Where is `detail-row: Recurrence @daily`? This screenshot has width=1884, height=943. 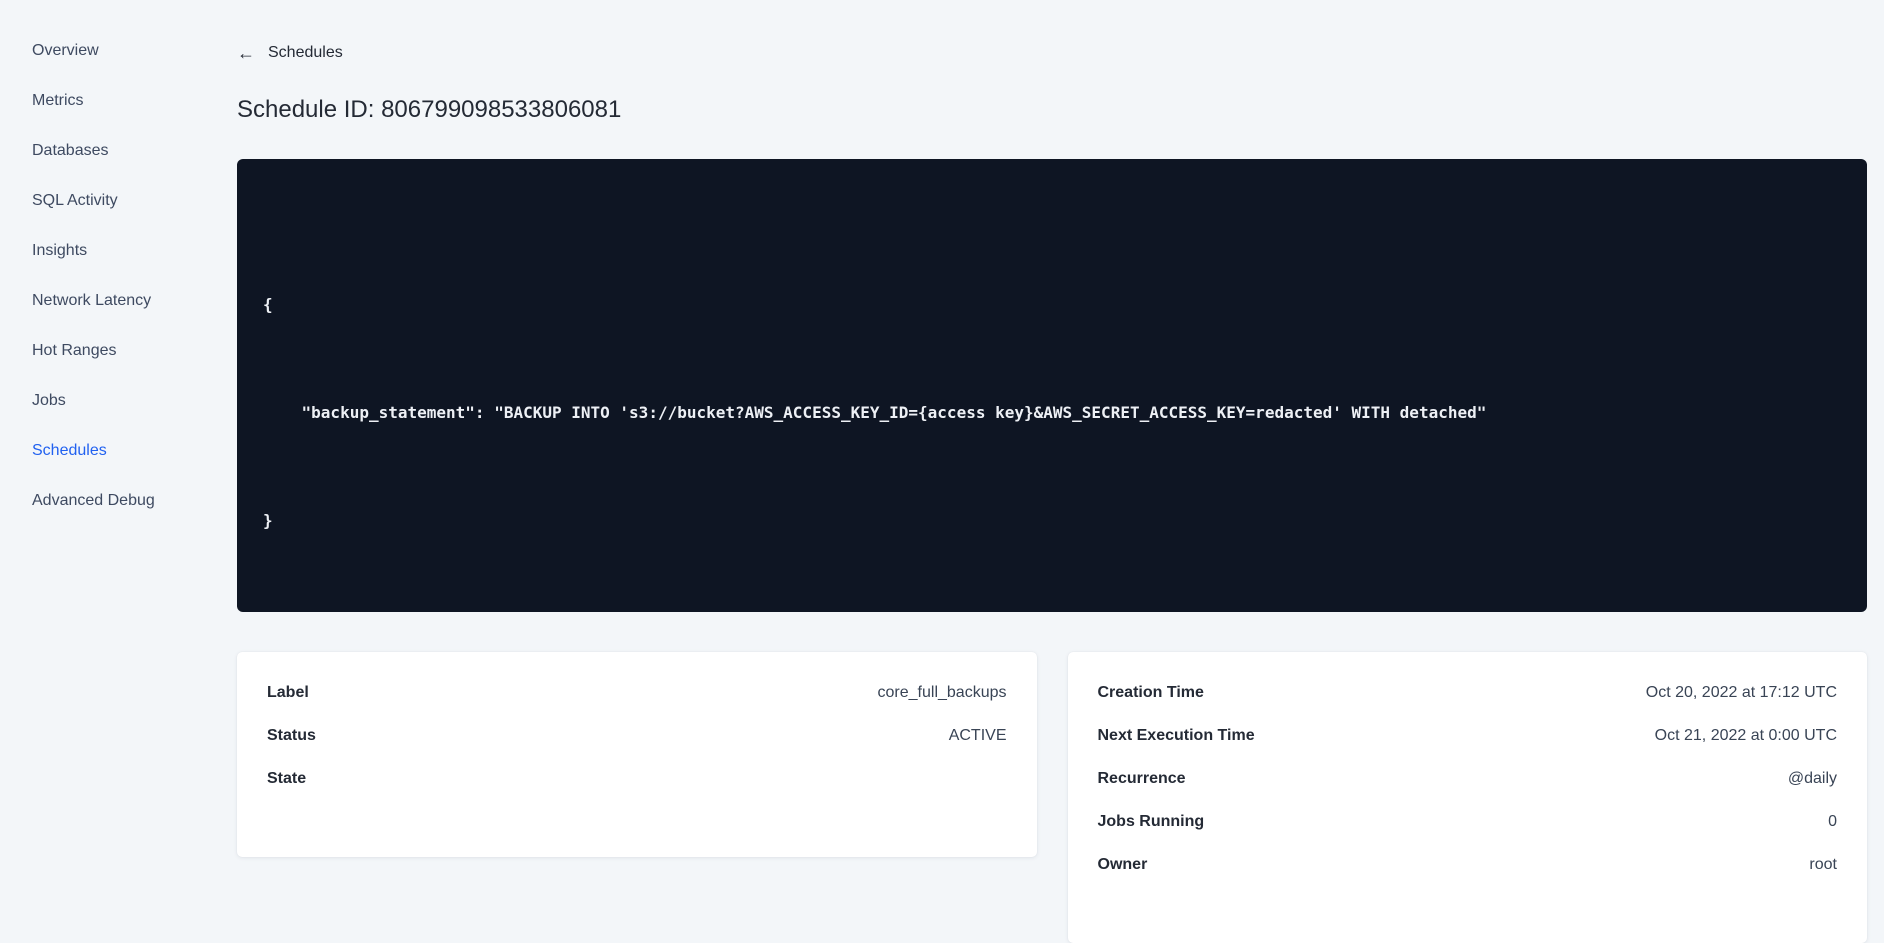 detail-row: Recurrence @daily is located at coordinates (1468, 778).